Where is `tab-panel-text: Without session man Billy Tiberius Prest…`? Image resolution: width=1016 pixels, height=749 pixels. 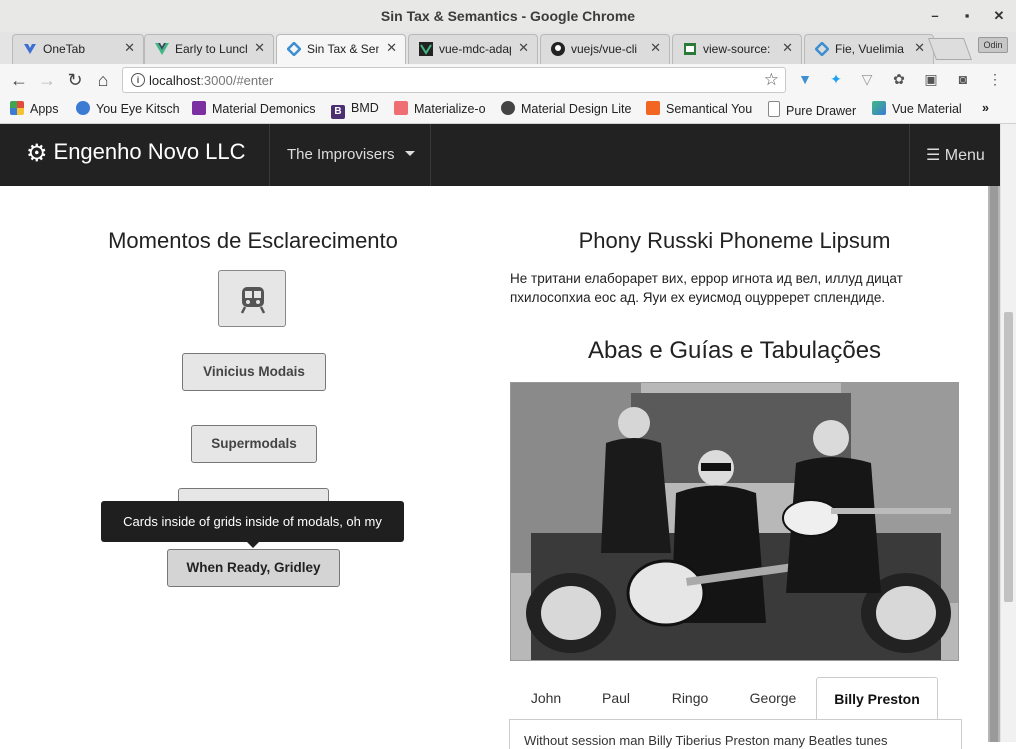
tab-panel-text: Without session man Billy Tiberius Prest… is located at coordinates (706, 740).